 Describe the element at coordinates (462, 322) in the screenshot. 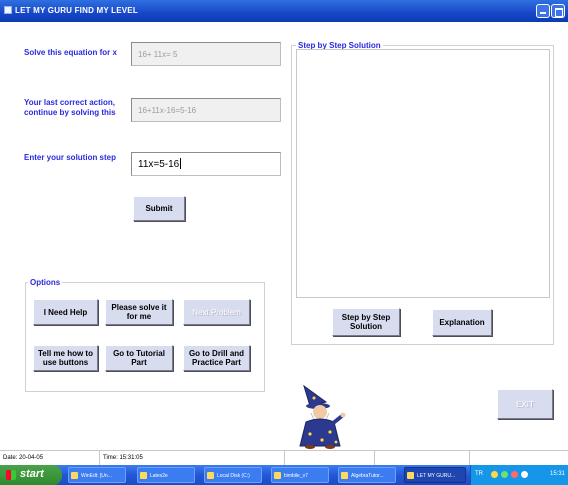

I see `explanation-button: Explanation` at that location.